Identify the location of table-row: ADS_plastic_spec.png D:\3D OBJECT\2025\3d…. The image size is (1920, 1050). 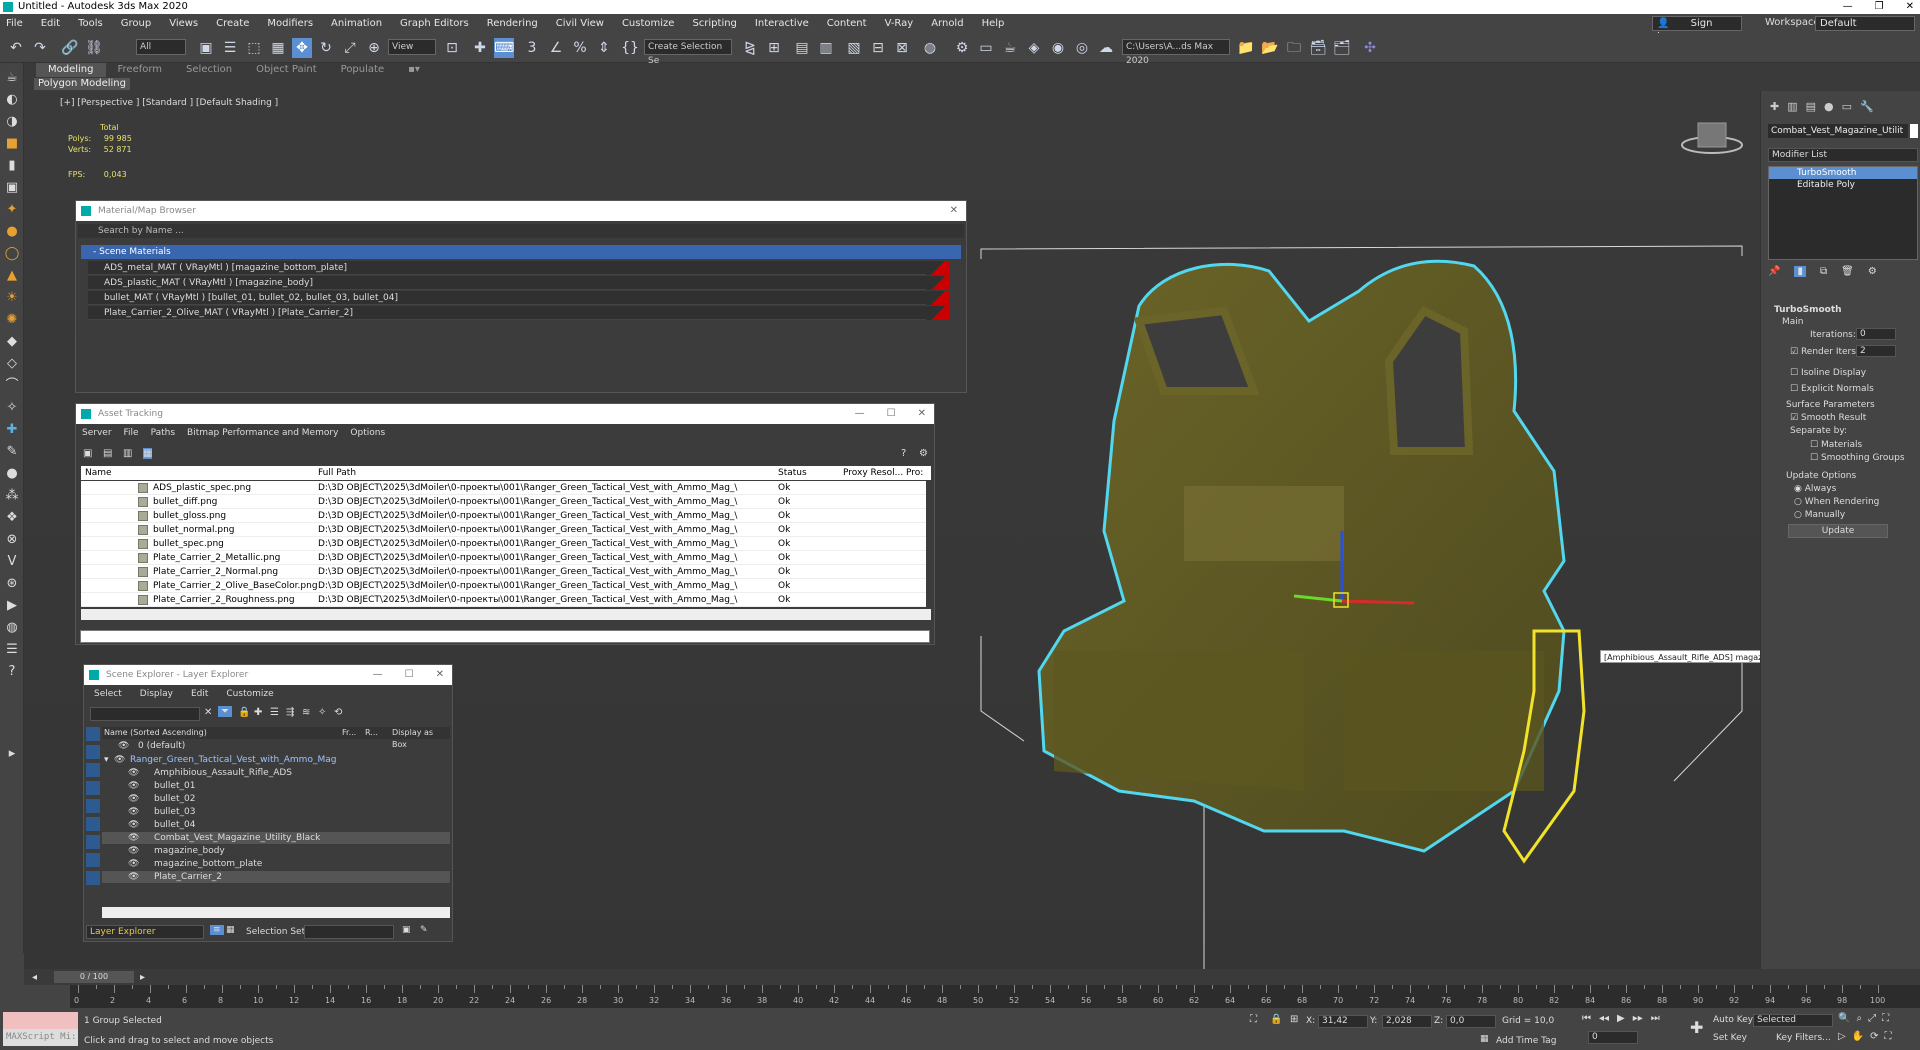
(503, 488).